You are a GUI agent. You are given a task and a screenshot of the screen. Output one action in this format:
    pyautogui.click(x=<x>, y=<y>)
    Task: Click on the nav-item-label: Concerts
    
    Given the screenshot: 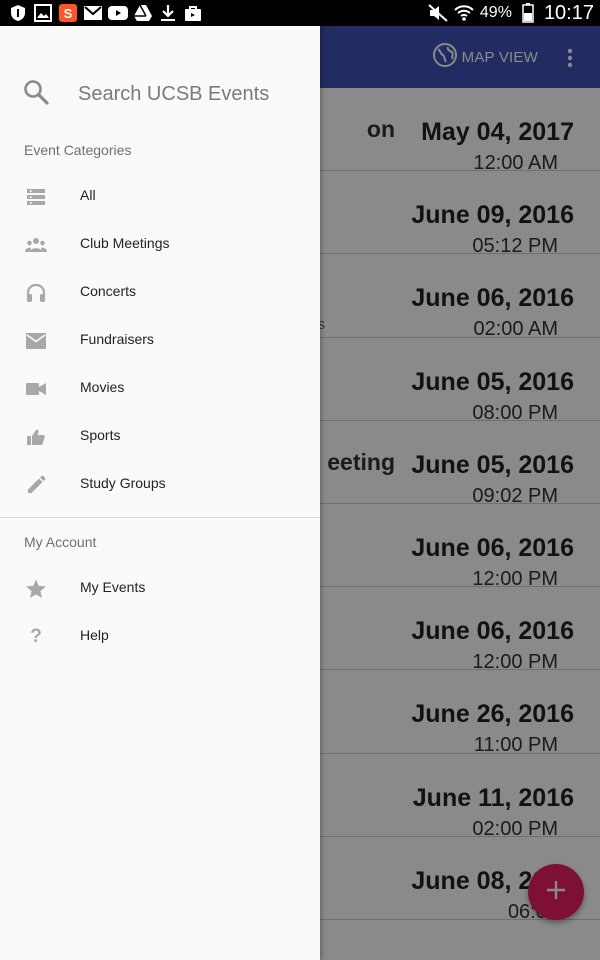 What is the action you would take?
    pyautogui.click(x=108, y=291)
    